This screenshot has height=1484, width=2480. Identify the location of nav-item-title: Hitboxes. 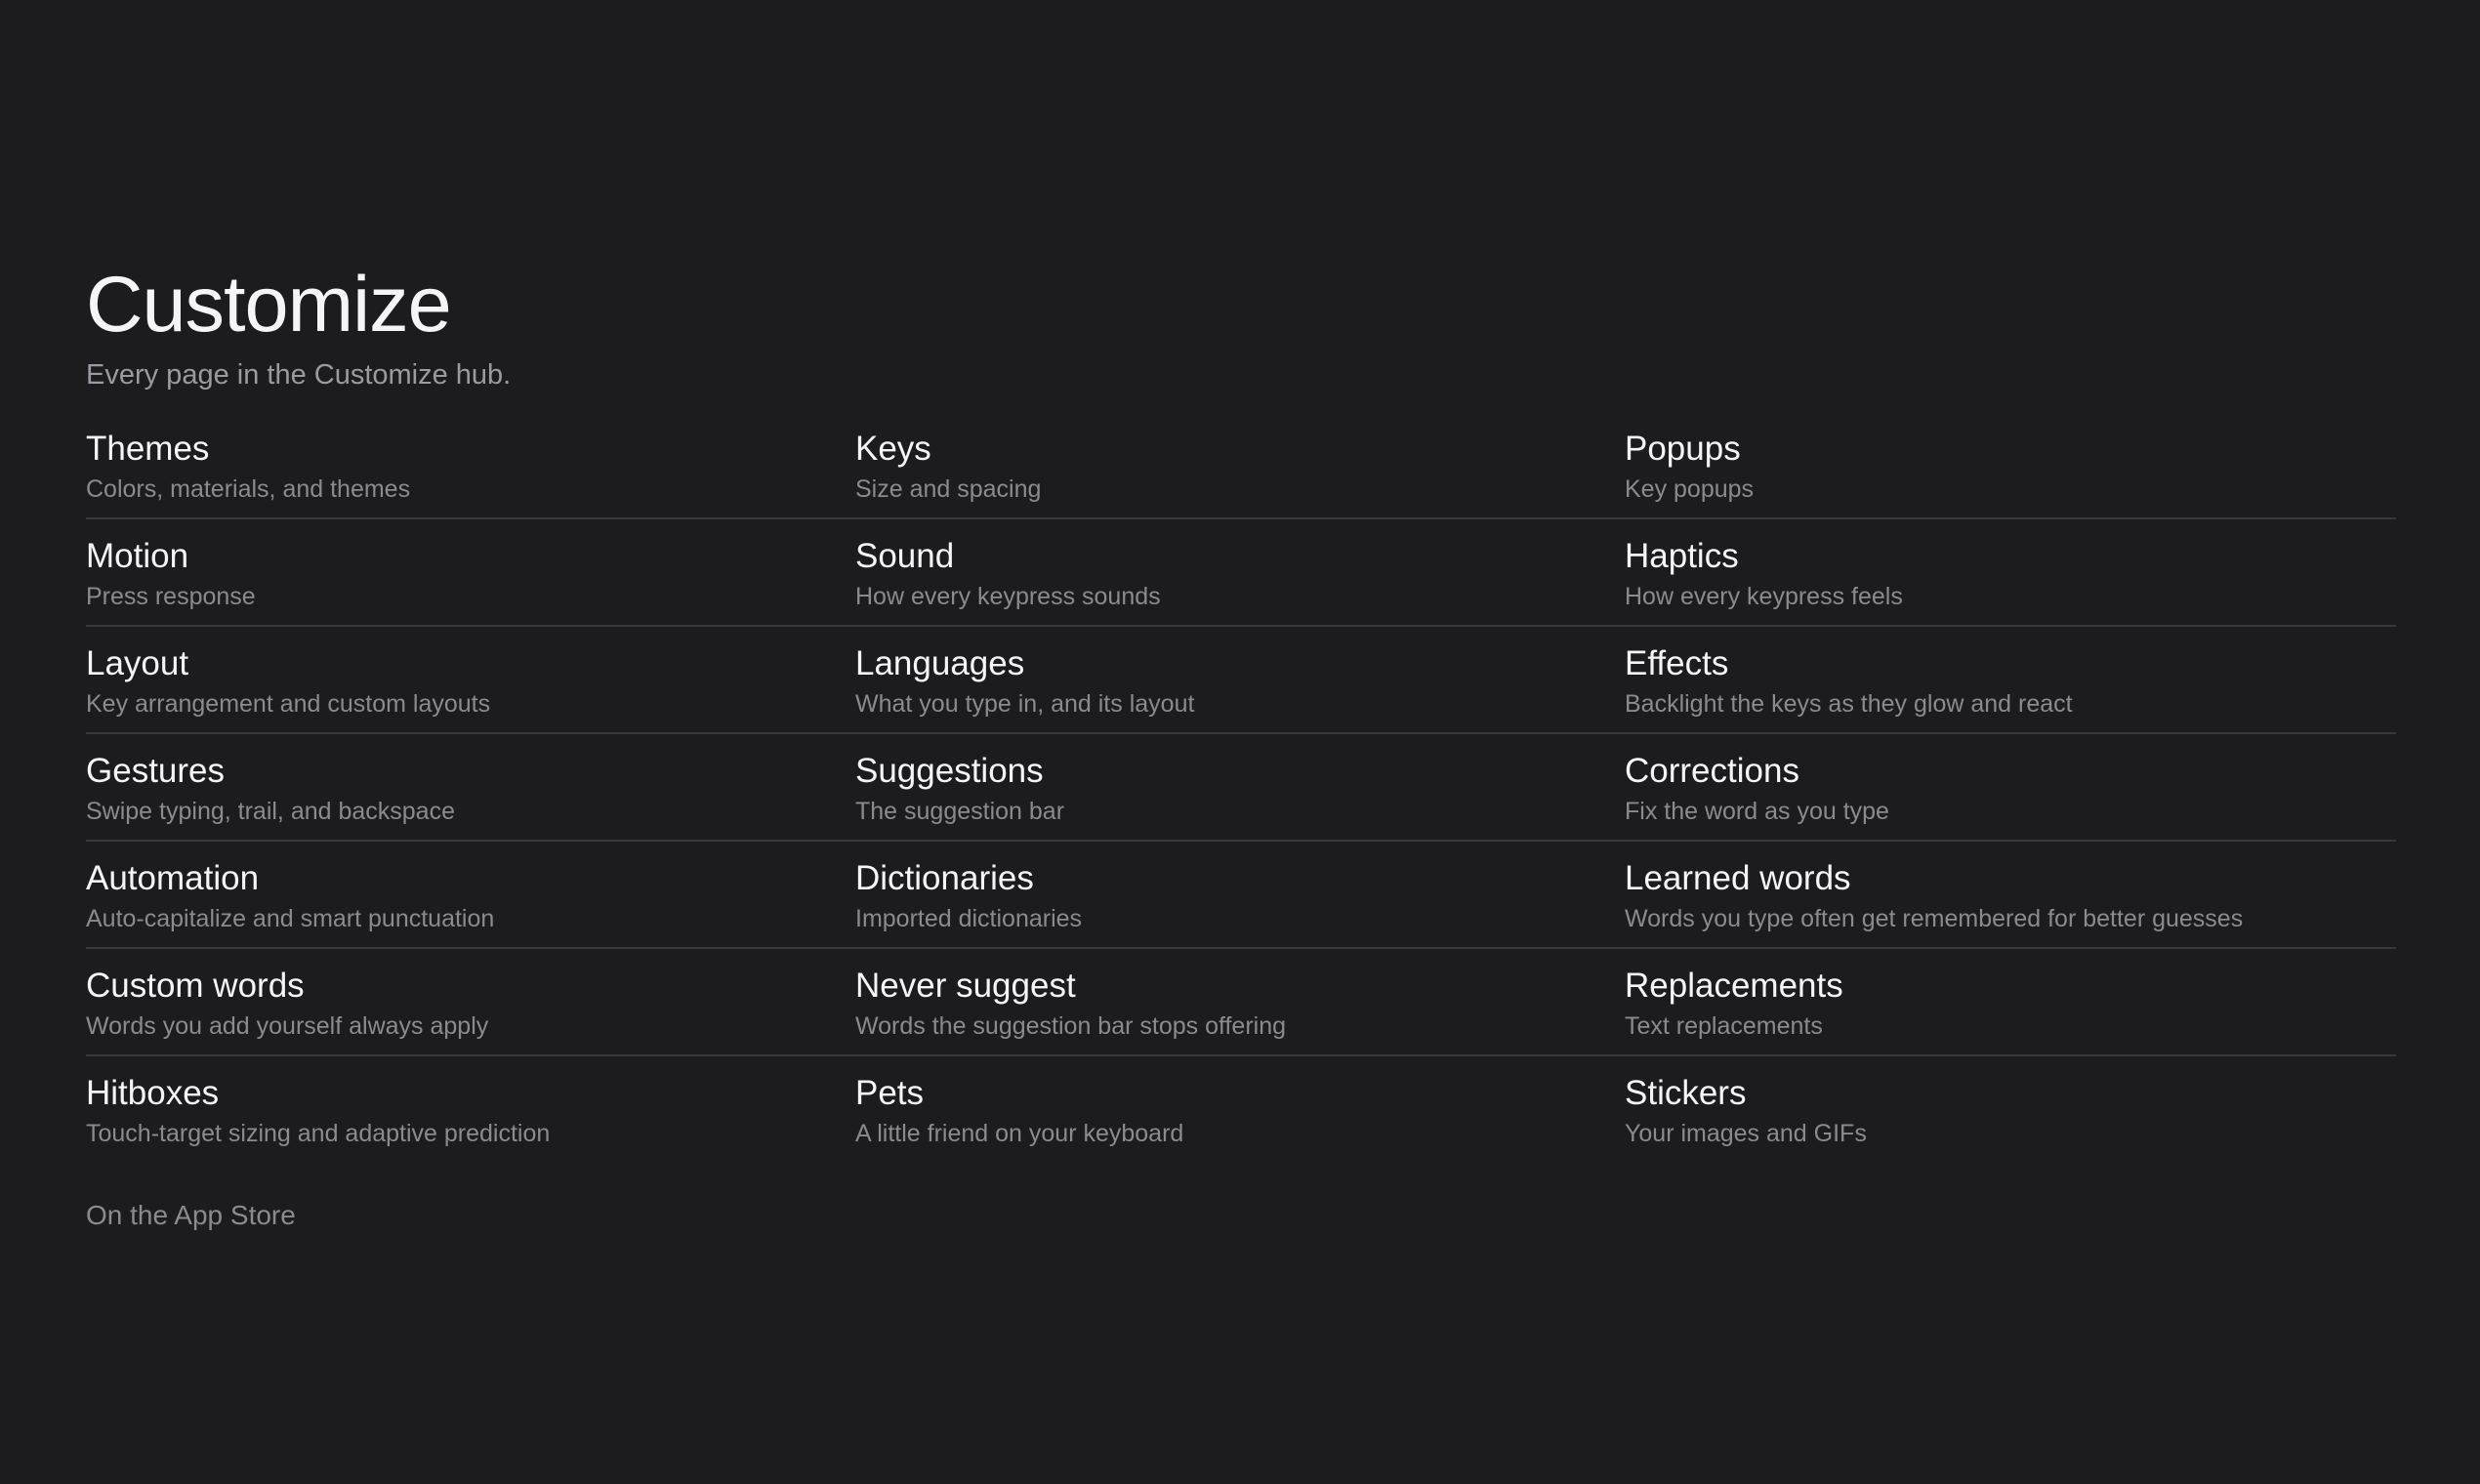
(153, 1093).